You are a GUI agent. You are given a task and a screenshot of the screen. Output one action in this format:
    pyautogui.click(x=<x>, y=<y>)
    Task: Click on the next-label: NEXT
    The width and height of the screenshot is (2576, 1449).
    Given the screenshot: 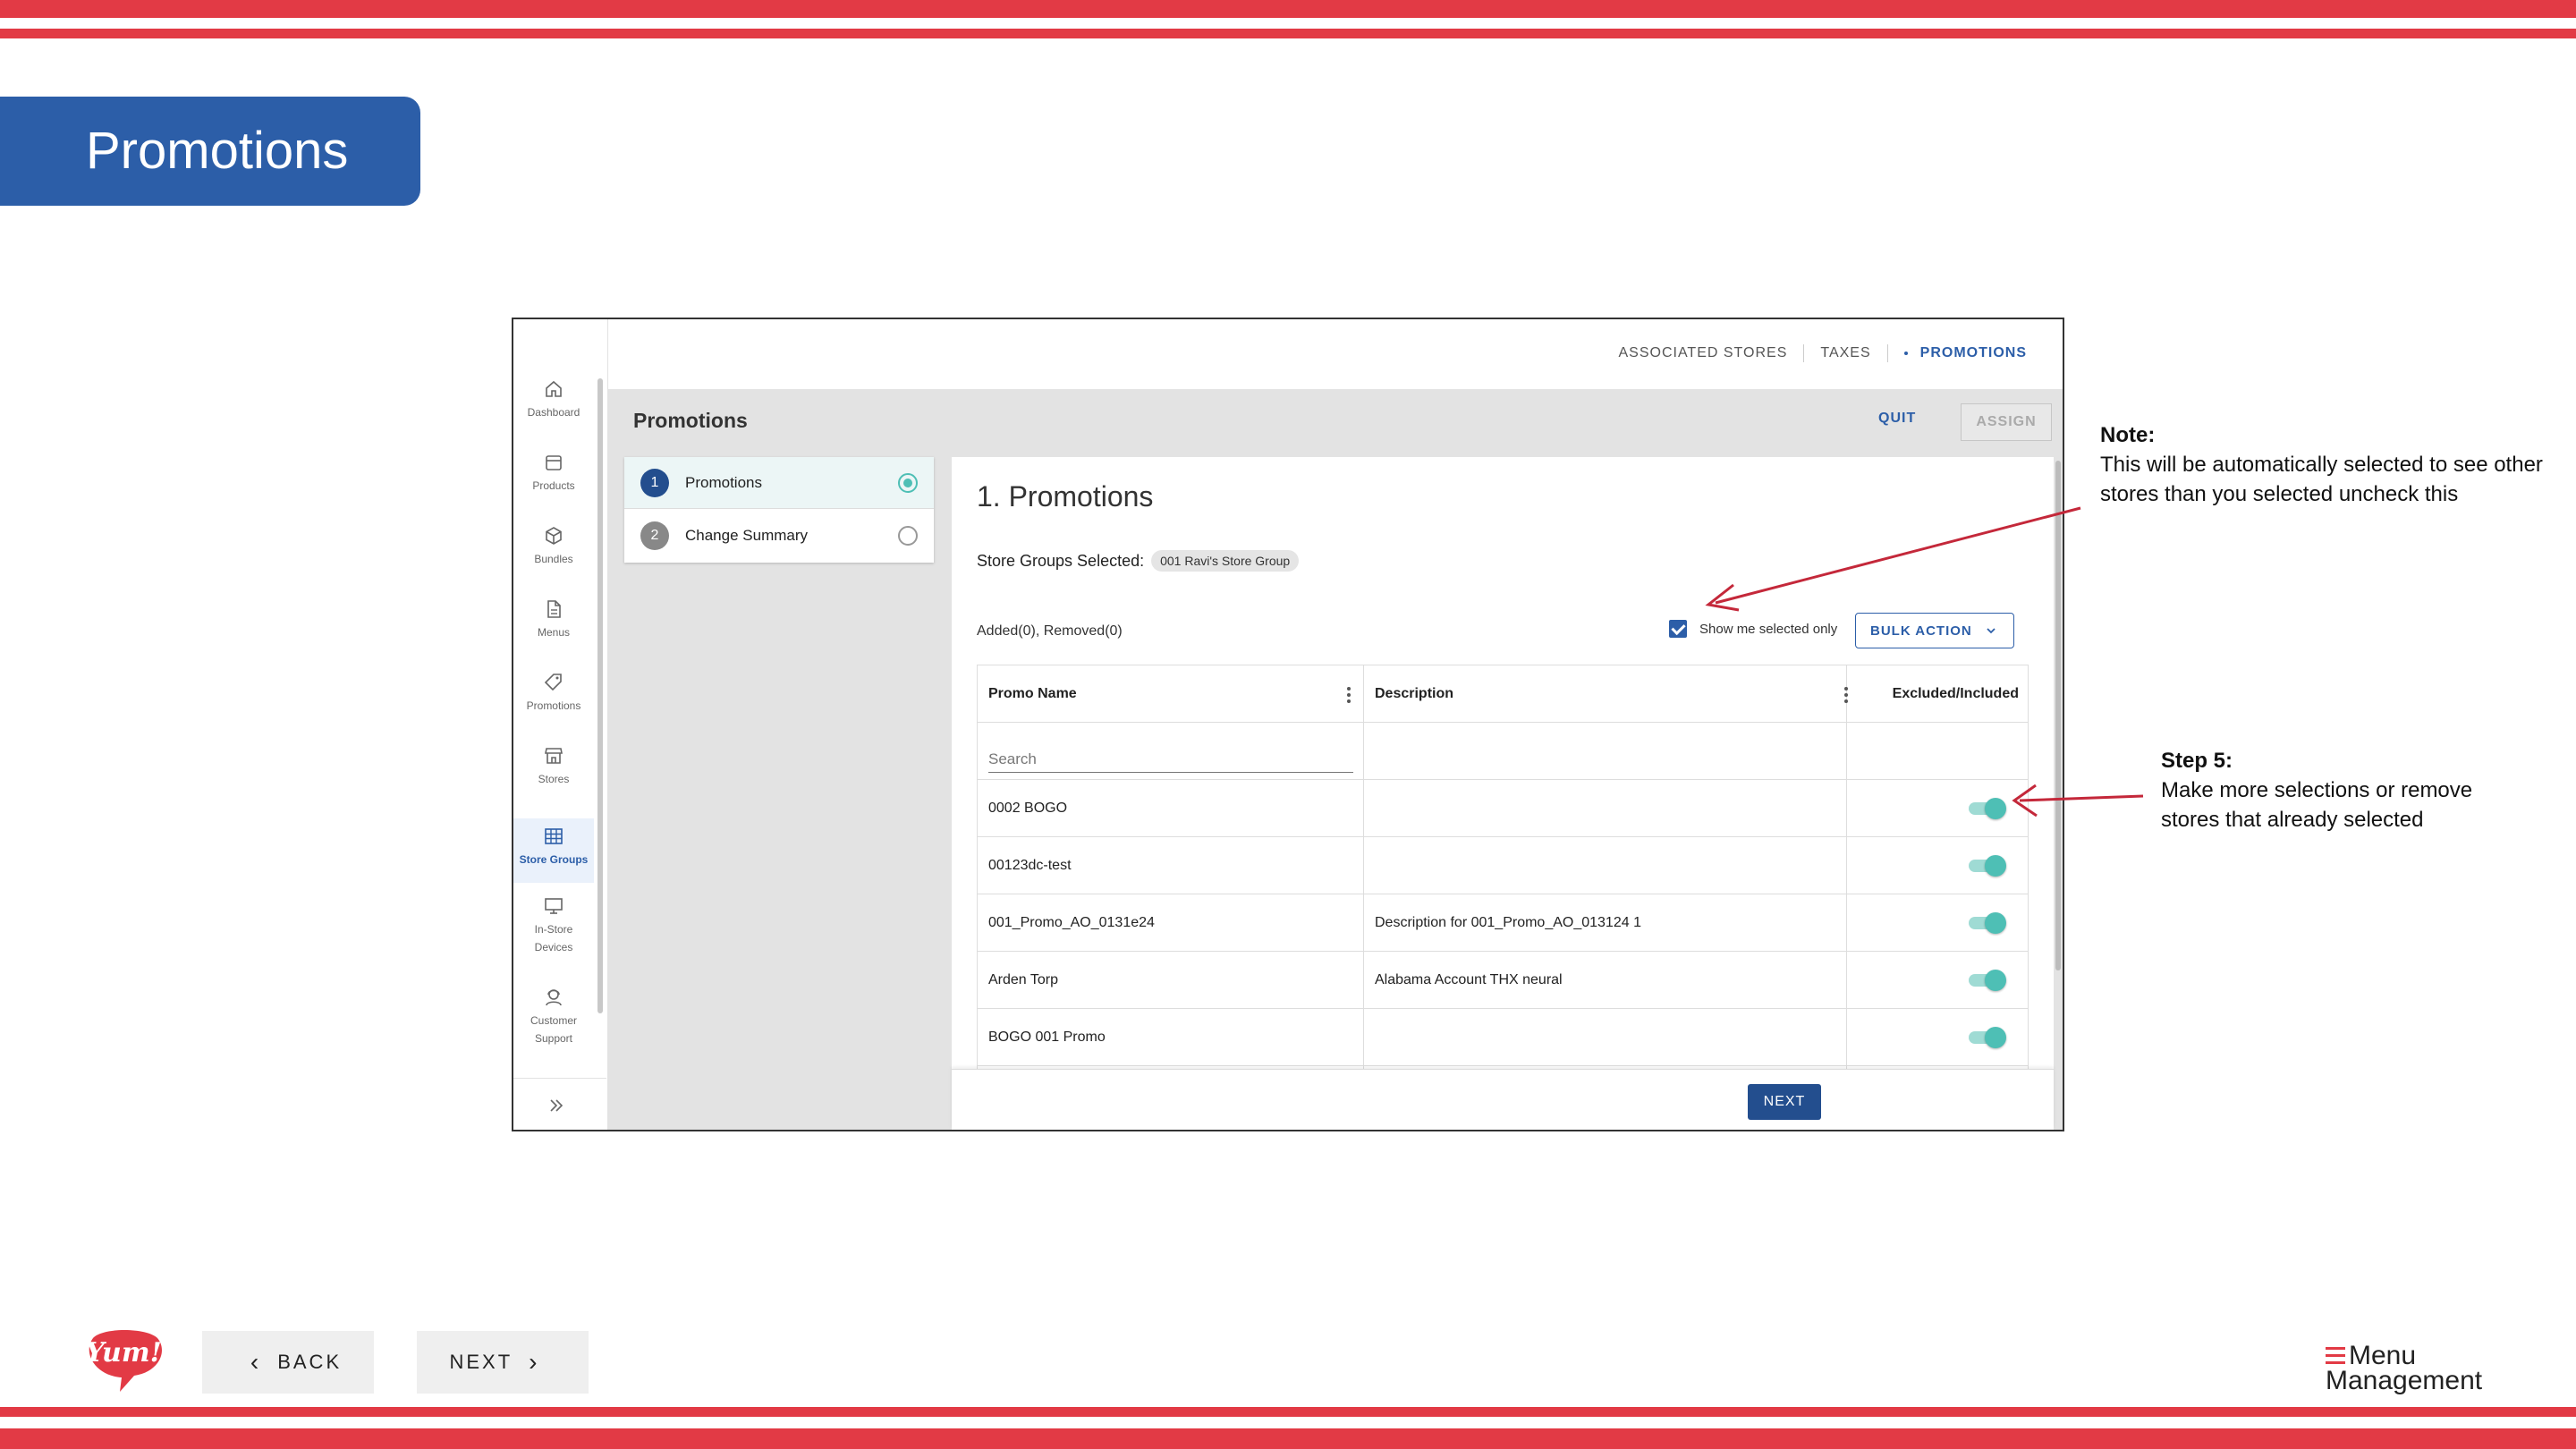 What is the action you would take?
    pyautogui.click(x=481, y=1362)
    